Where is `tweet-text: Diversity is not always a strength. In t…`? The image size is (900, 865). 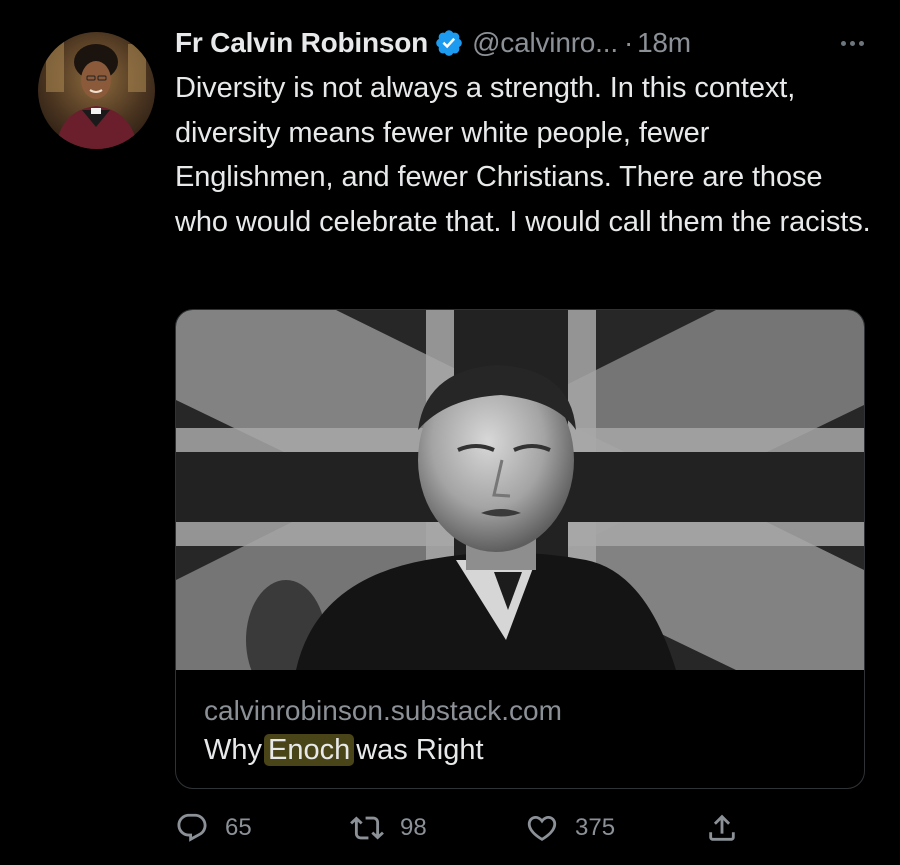 tweet-text: Diversity is not always a strength. In t… is located at coordinates (523, 155).